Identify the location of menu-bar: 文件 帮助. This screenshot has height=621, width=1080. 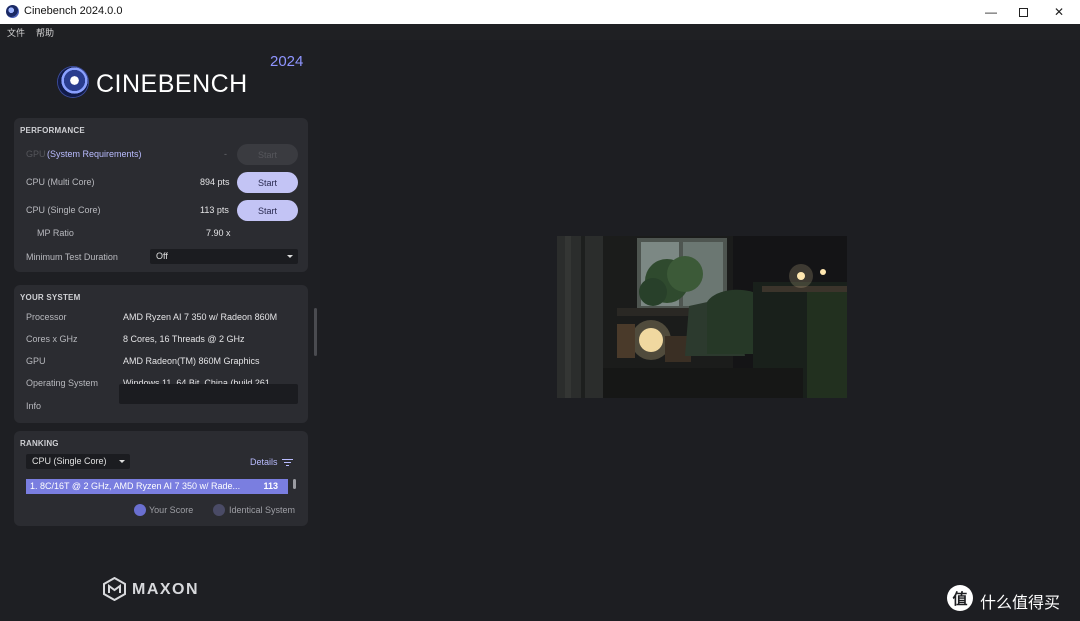
(540, 32).